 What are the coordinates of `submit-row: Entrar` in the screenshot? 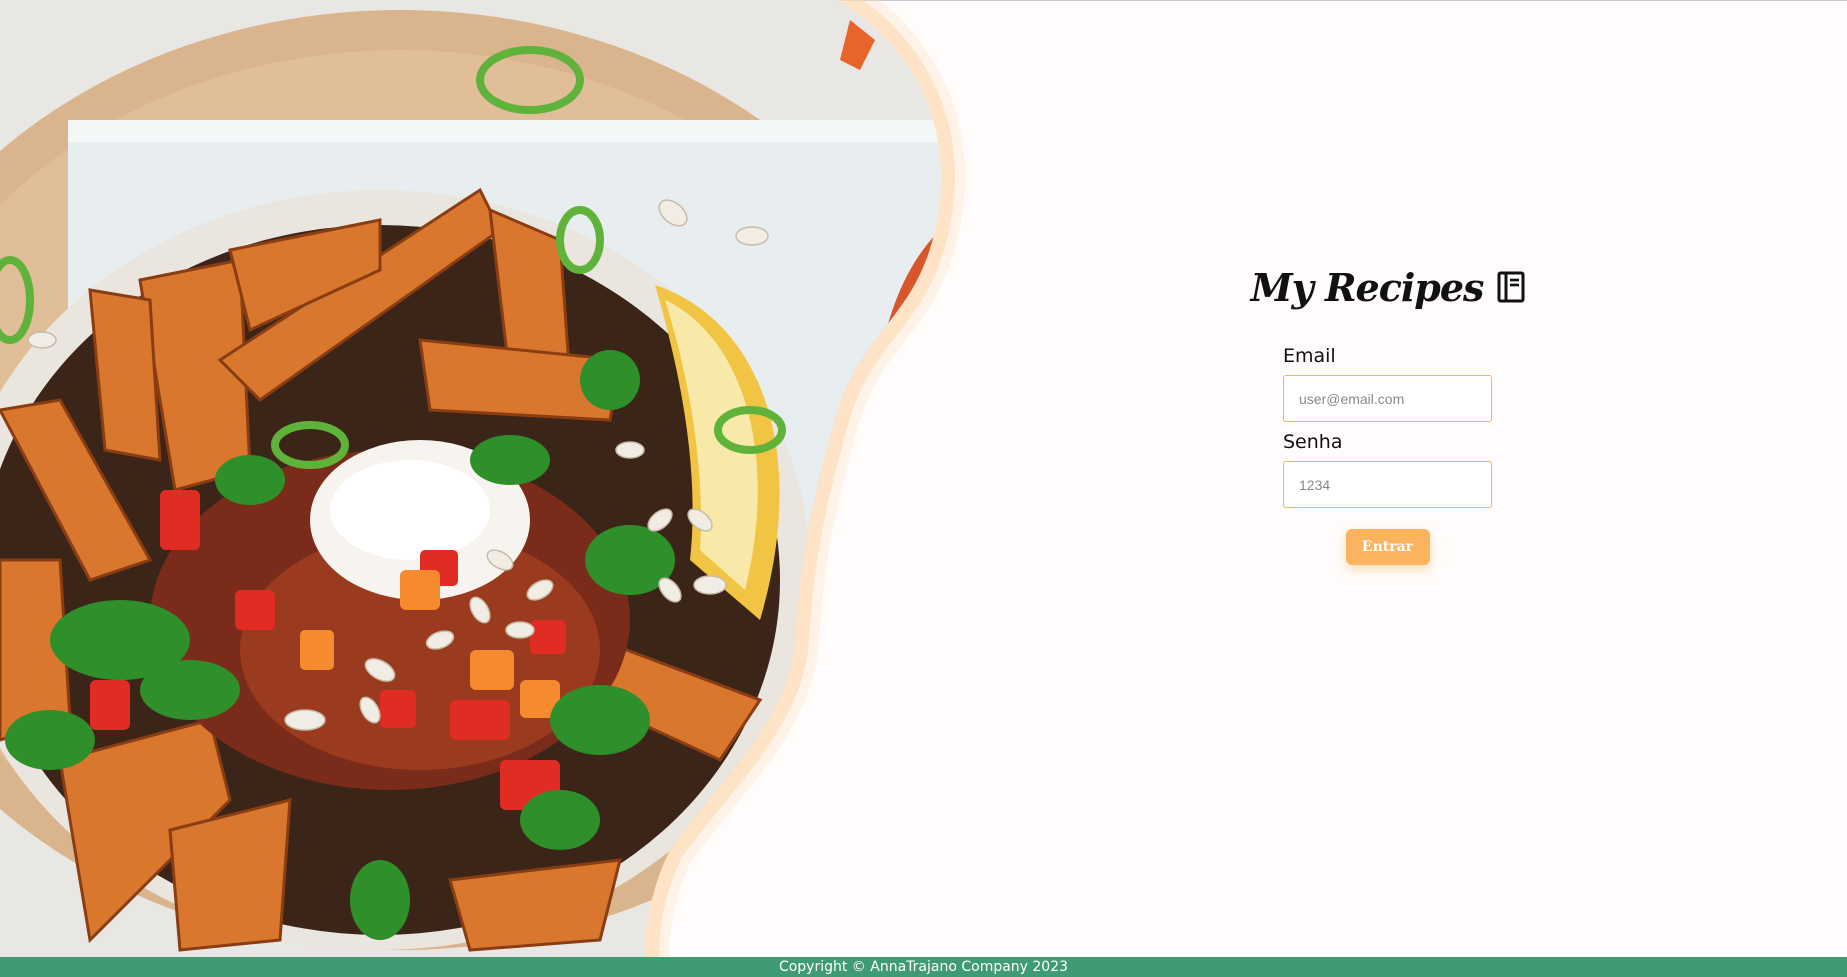 It's located at (1387, 547).